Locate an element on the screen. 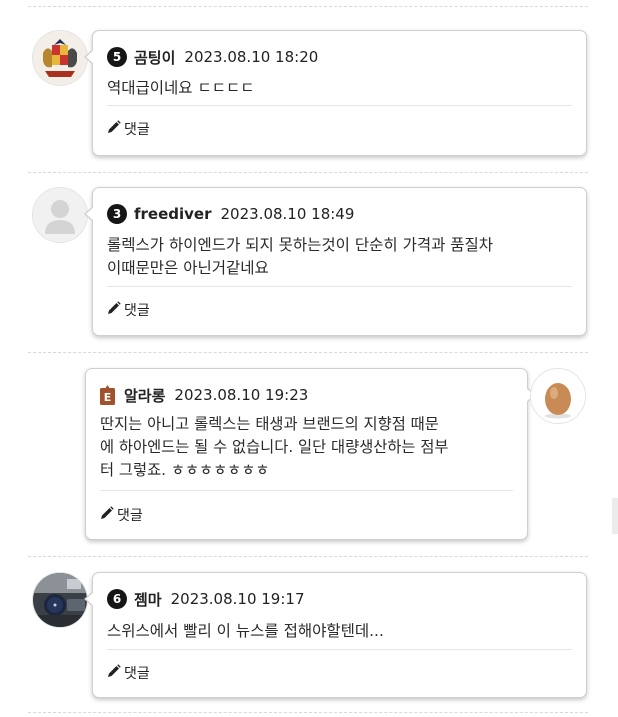 The width and height of the screenshot is (618, 717). comment-text: 역대급이네요 ㄷㄷㄷㄷ is located at coordinates (181, 88).